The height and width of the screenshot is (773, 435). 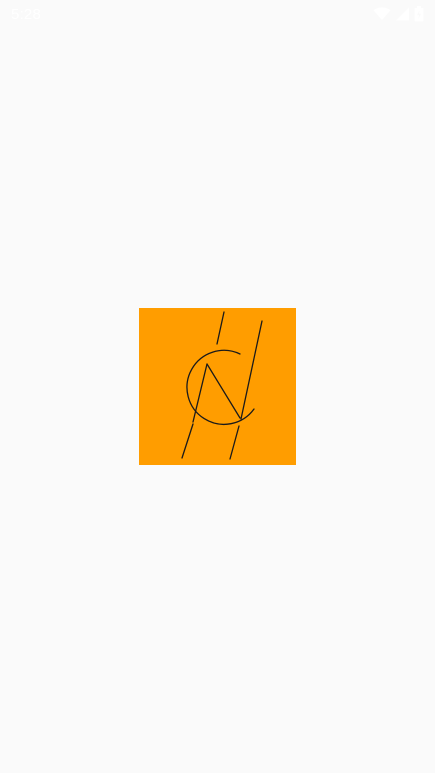 I want to click on status-icons, so click(x=398, y=14).